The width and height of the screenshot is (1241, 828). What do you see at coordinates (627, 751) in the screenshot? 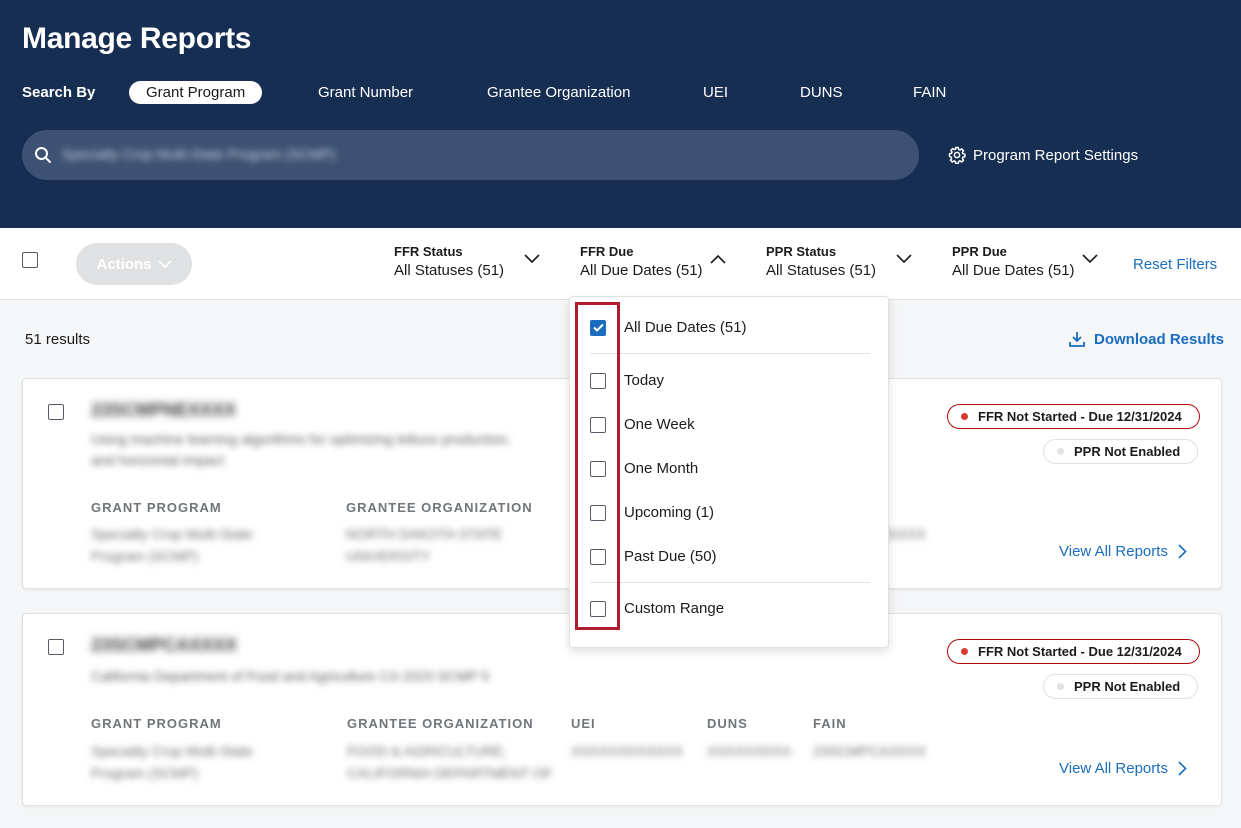
I see `uei-value: XXXXXXXXXXXX` at bounding box center [627, 751].